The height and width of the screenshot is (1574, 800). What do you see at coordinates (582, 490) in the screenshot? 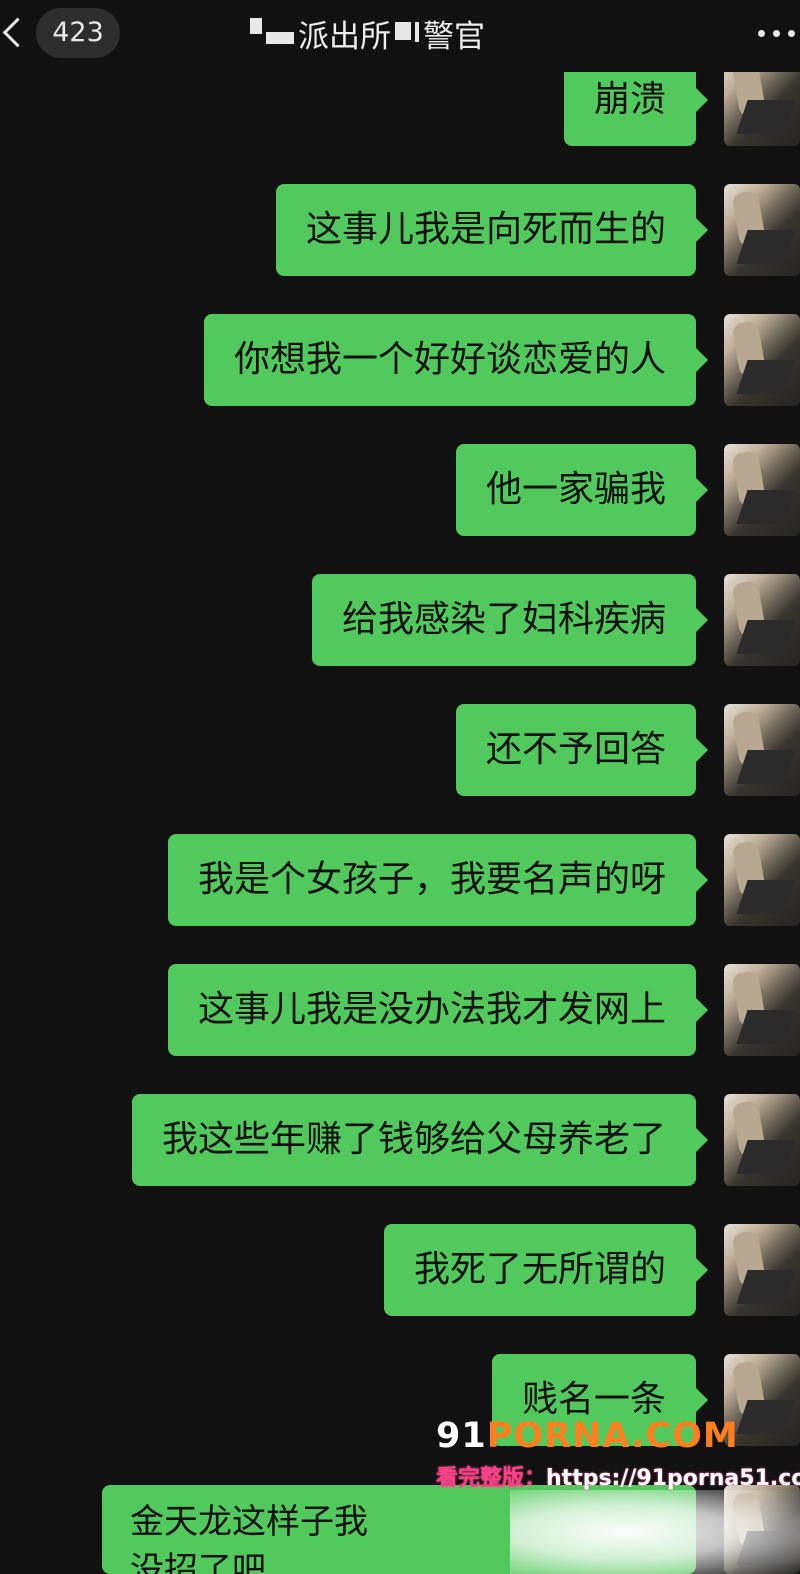
I see `message-bubble: 他一家骗我` at bounding box center [582, 490].